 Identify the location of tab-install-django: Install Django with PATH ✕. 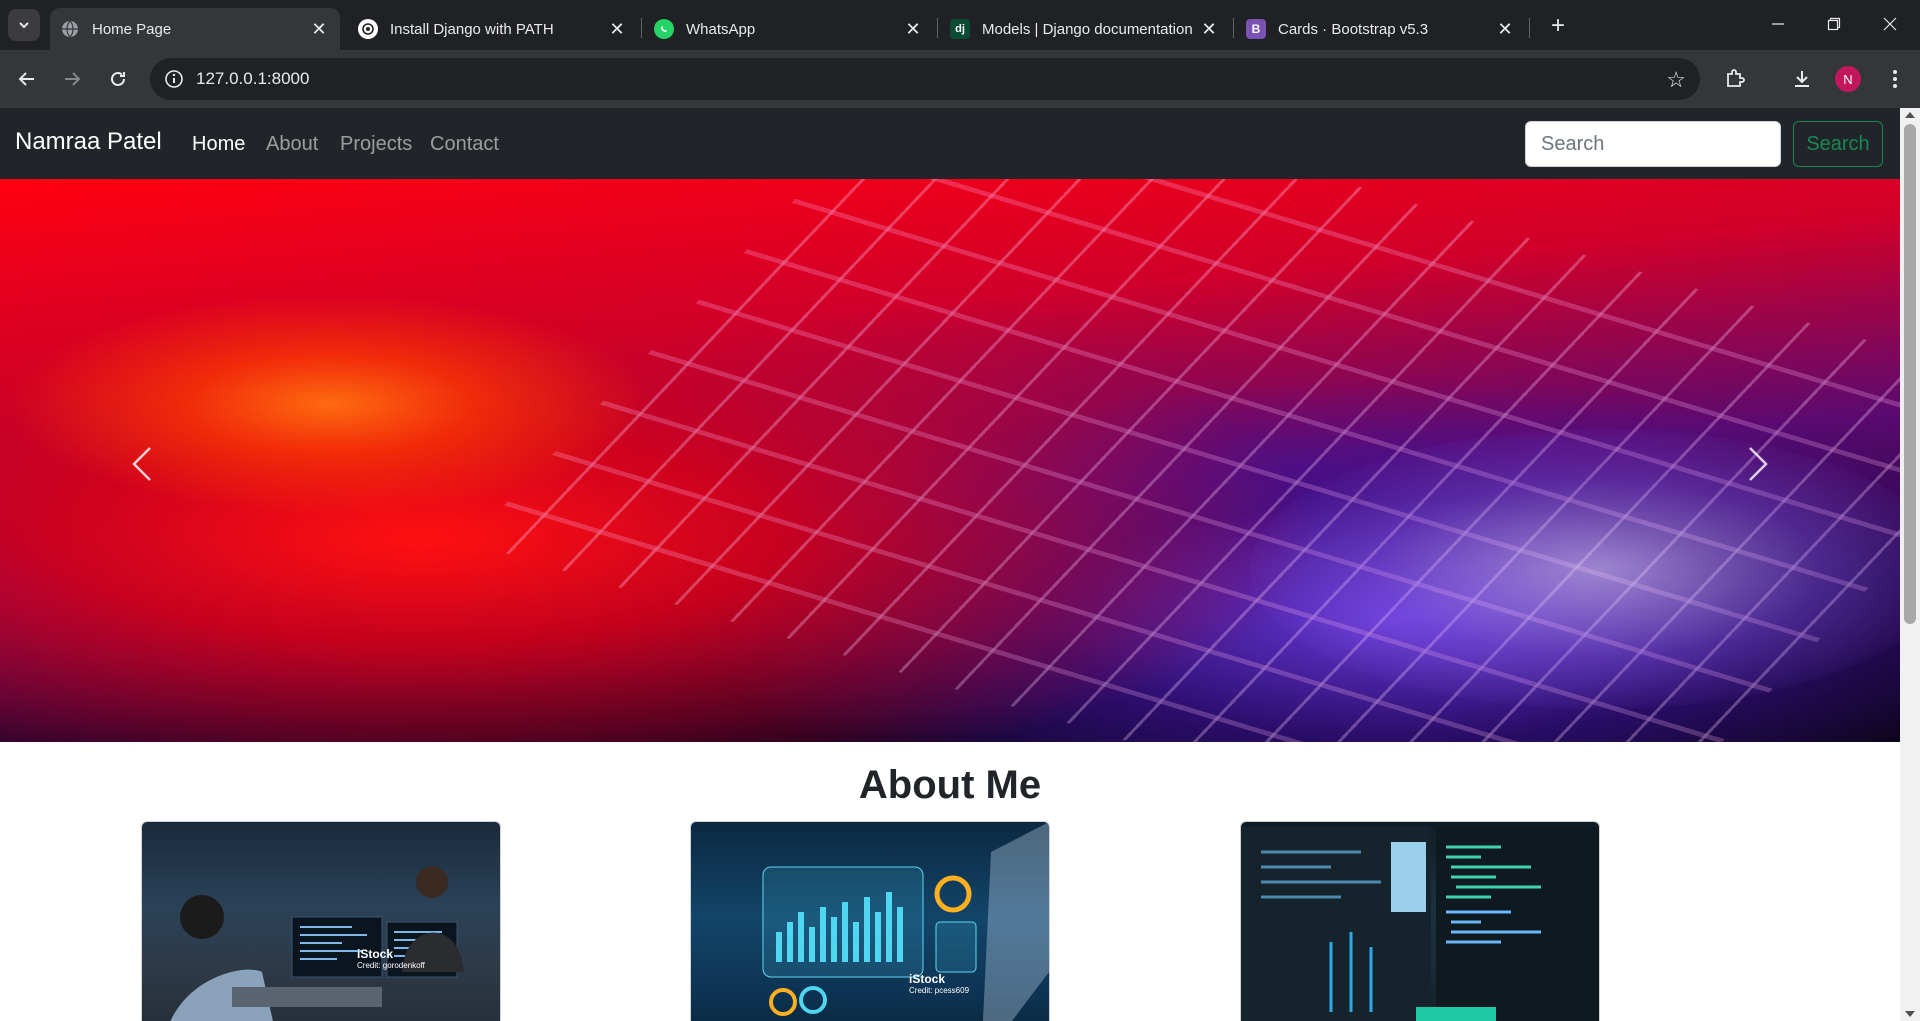
(493, 29).